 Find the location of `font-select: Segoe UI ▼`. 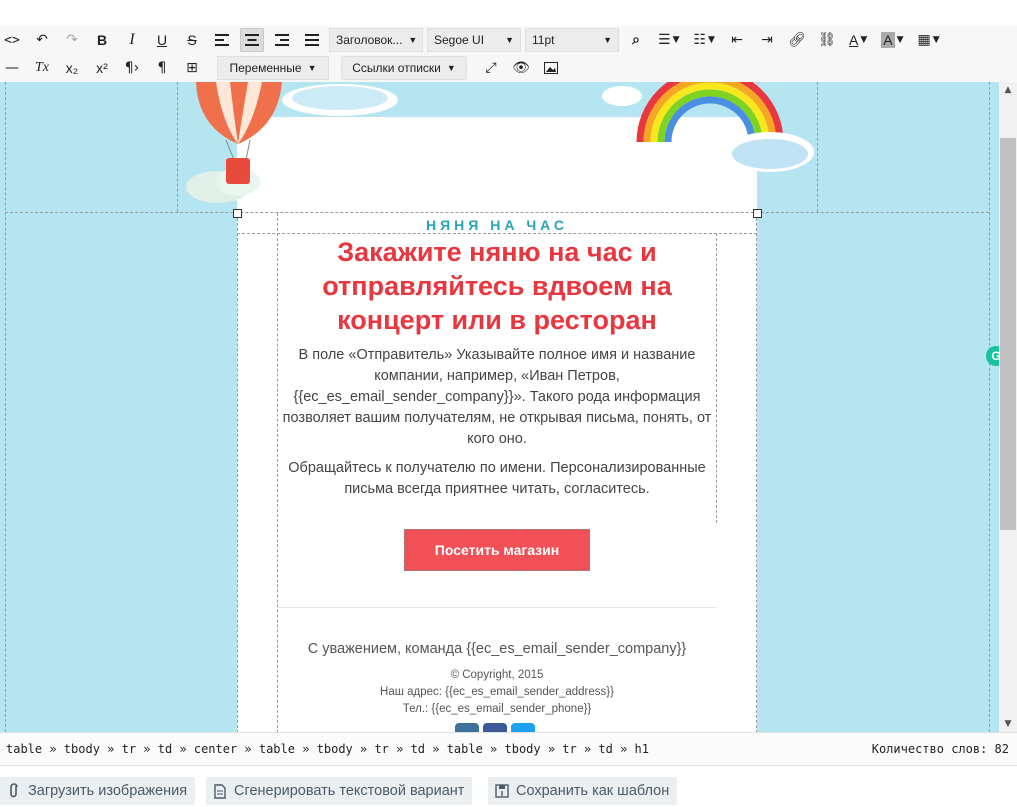

font-select: Segoe UI ▼ is located at coordinates (474, 40).